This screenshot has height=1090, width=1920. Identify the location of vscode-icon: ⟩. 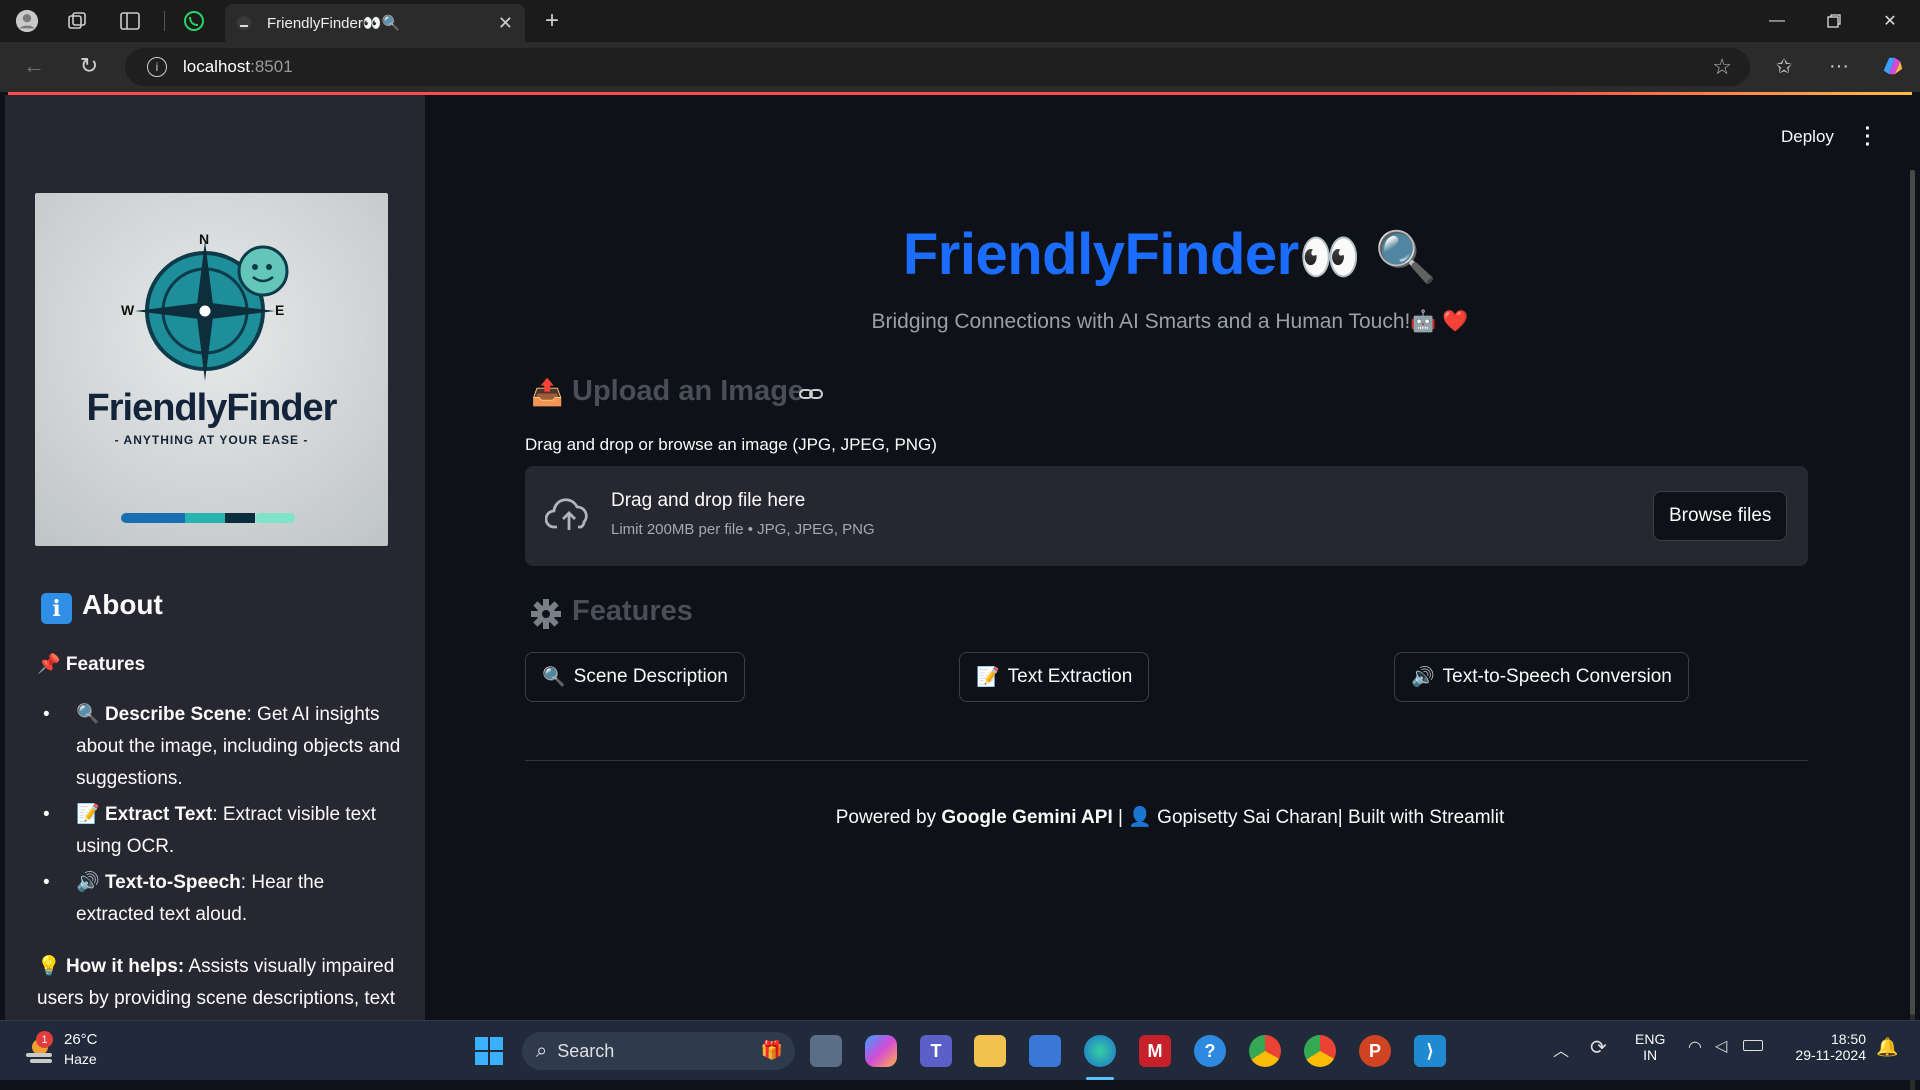
(1430, 1051).